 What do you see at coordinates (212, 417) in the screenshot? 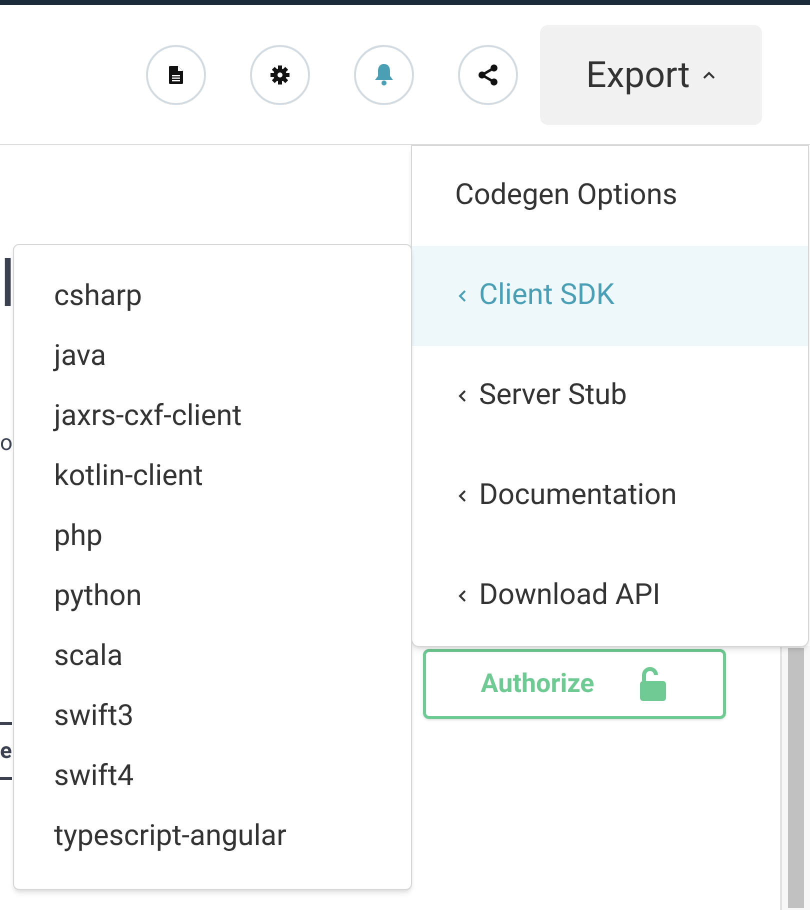
I see `submenu-item: jaxrs-cxf-client` at bounding box center [212, 417].